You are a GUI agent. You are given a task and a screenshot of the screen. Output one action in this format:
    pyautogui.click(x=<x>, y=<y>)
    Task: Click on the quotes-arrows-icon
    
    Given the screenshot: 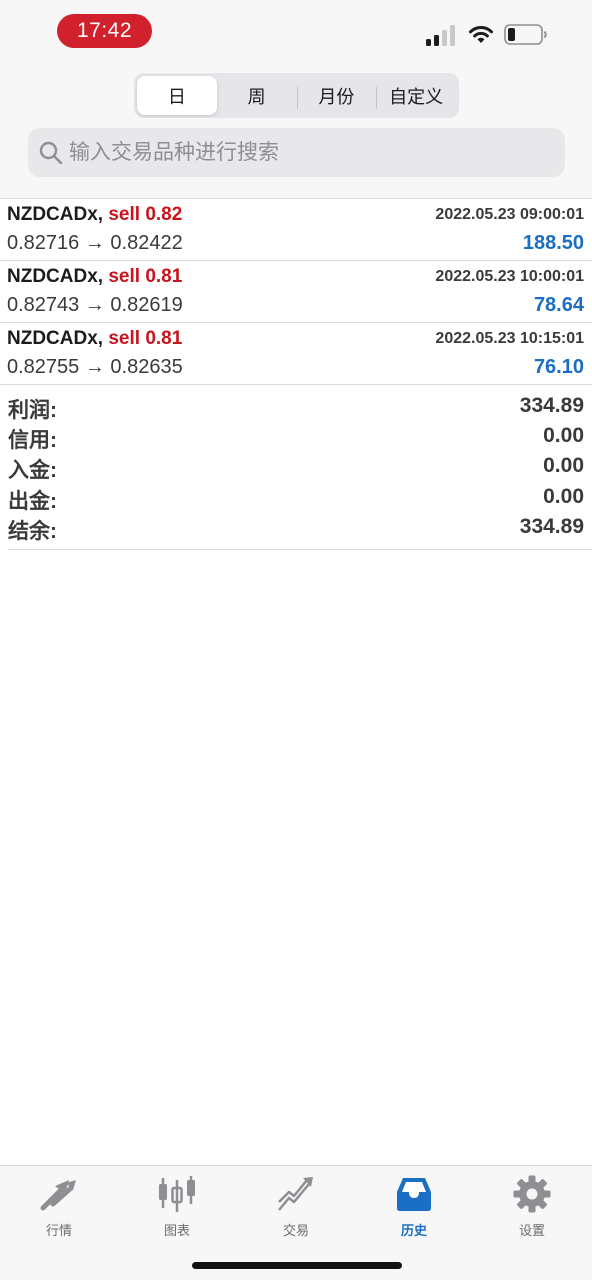 What is the action you would take?
    pyautogui.click(x=58, y=1195)
    